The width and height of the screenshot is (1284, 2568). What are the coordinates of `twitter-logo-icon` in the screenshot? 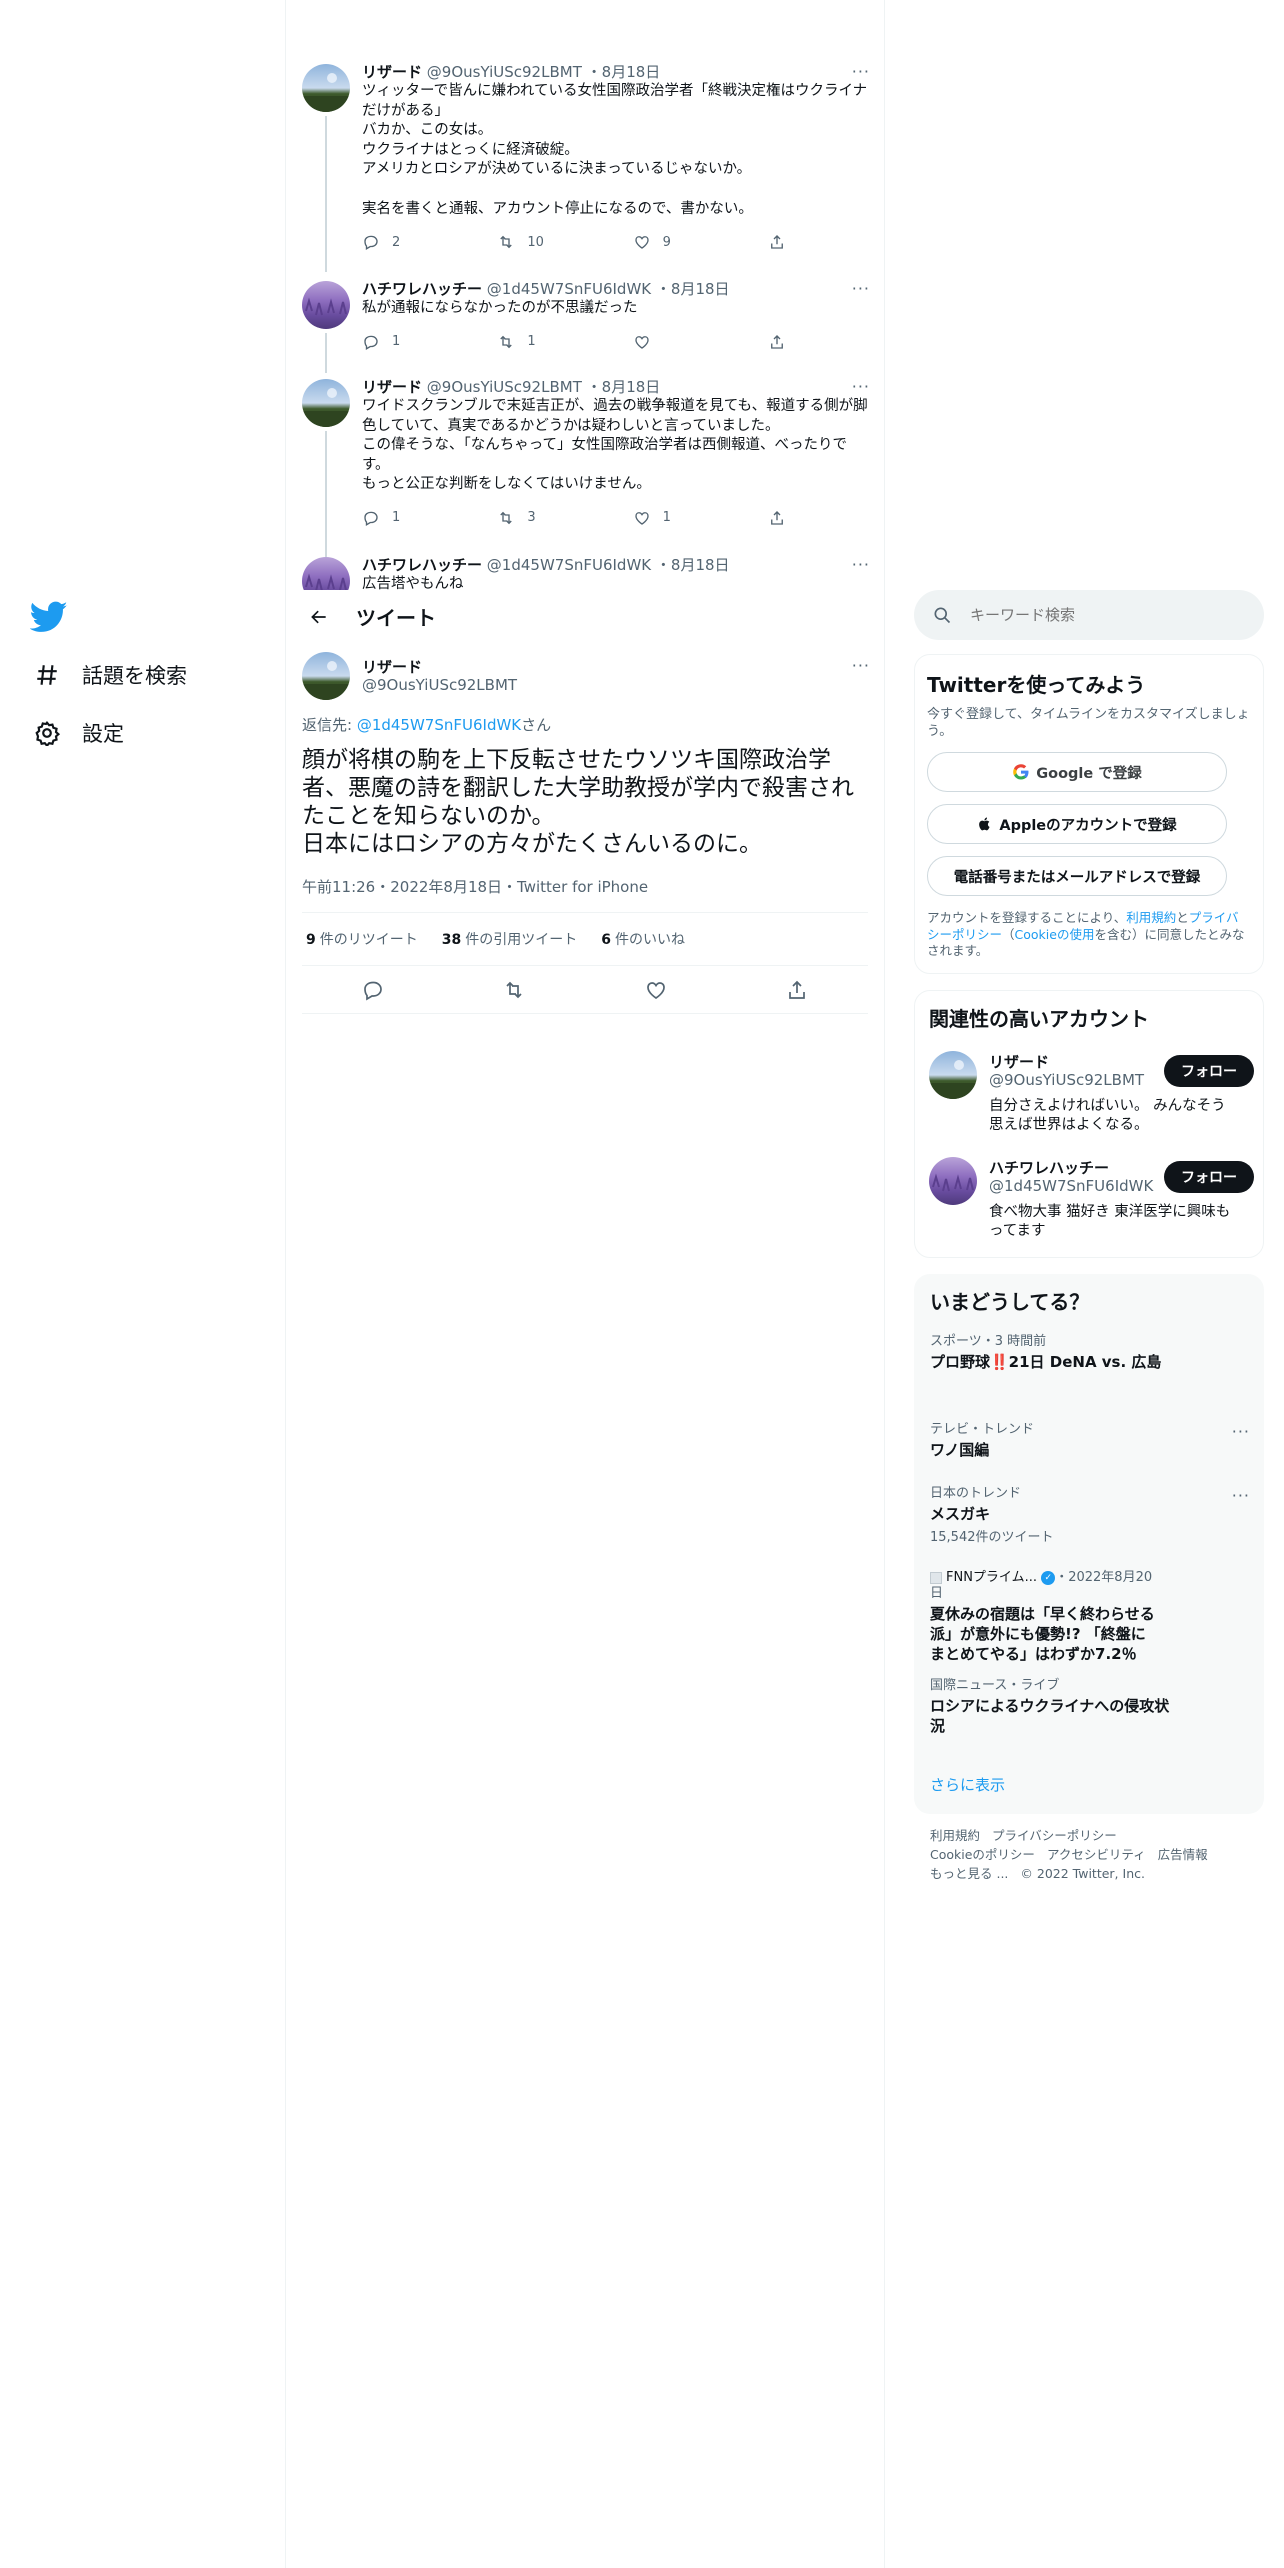 It's located at (48, 617).